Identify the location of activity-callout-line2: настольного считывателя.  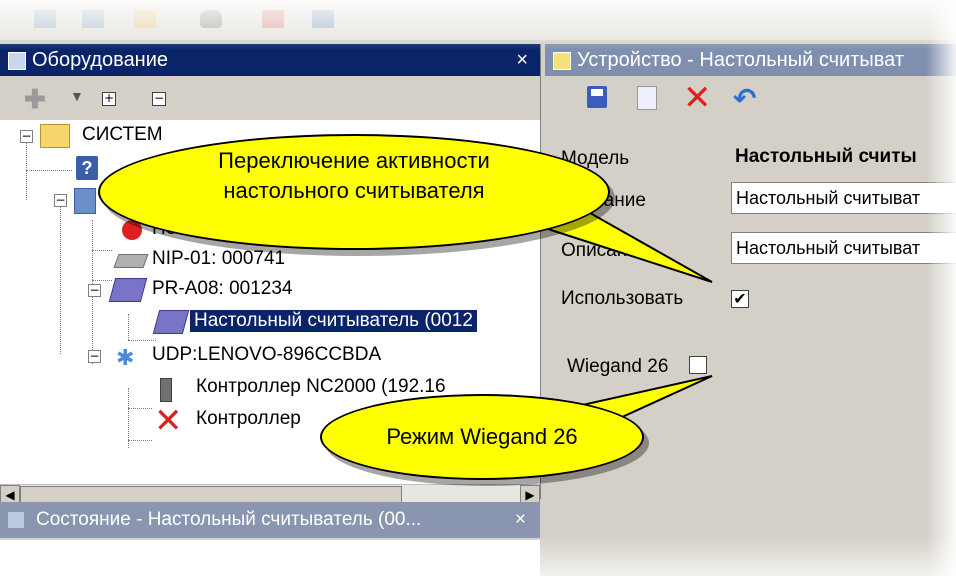
(354, 190).